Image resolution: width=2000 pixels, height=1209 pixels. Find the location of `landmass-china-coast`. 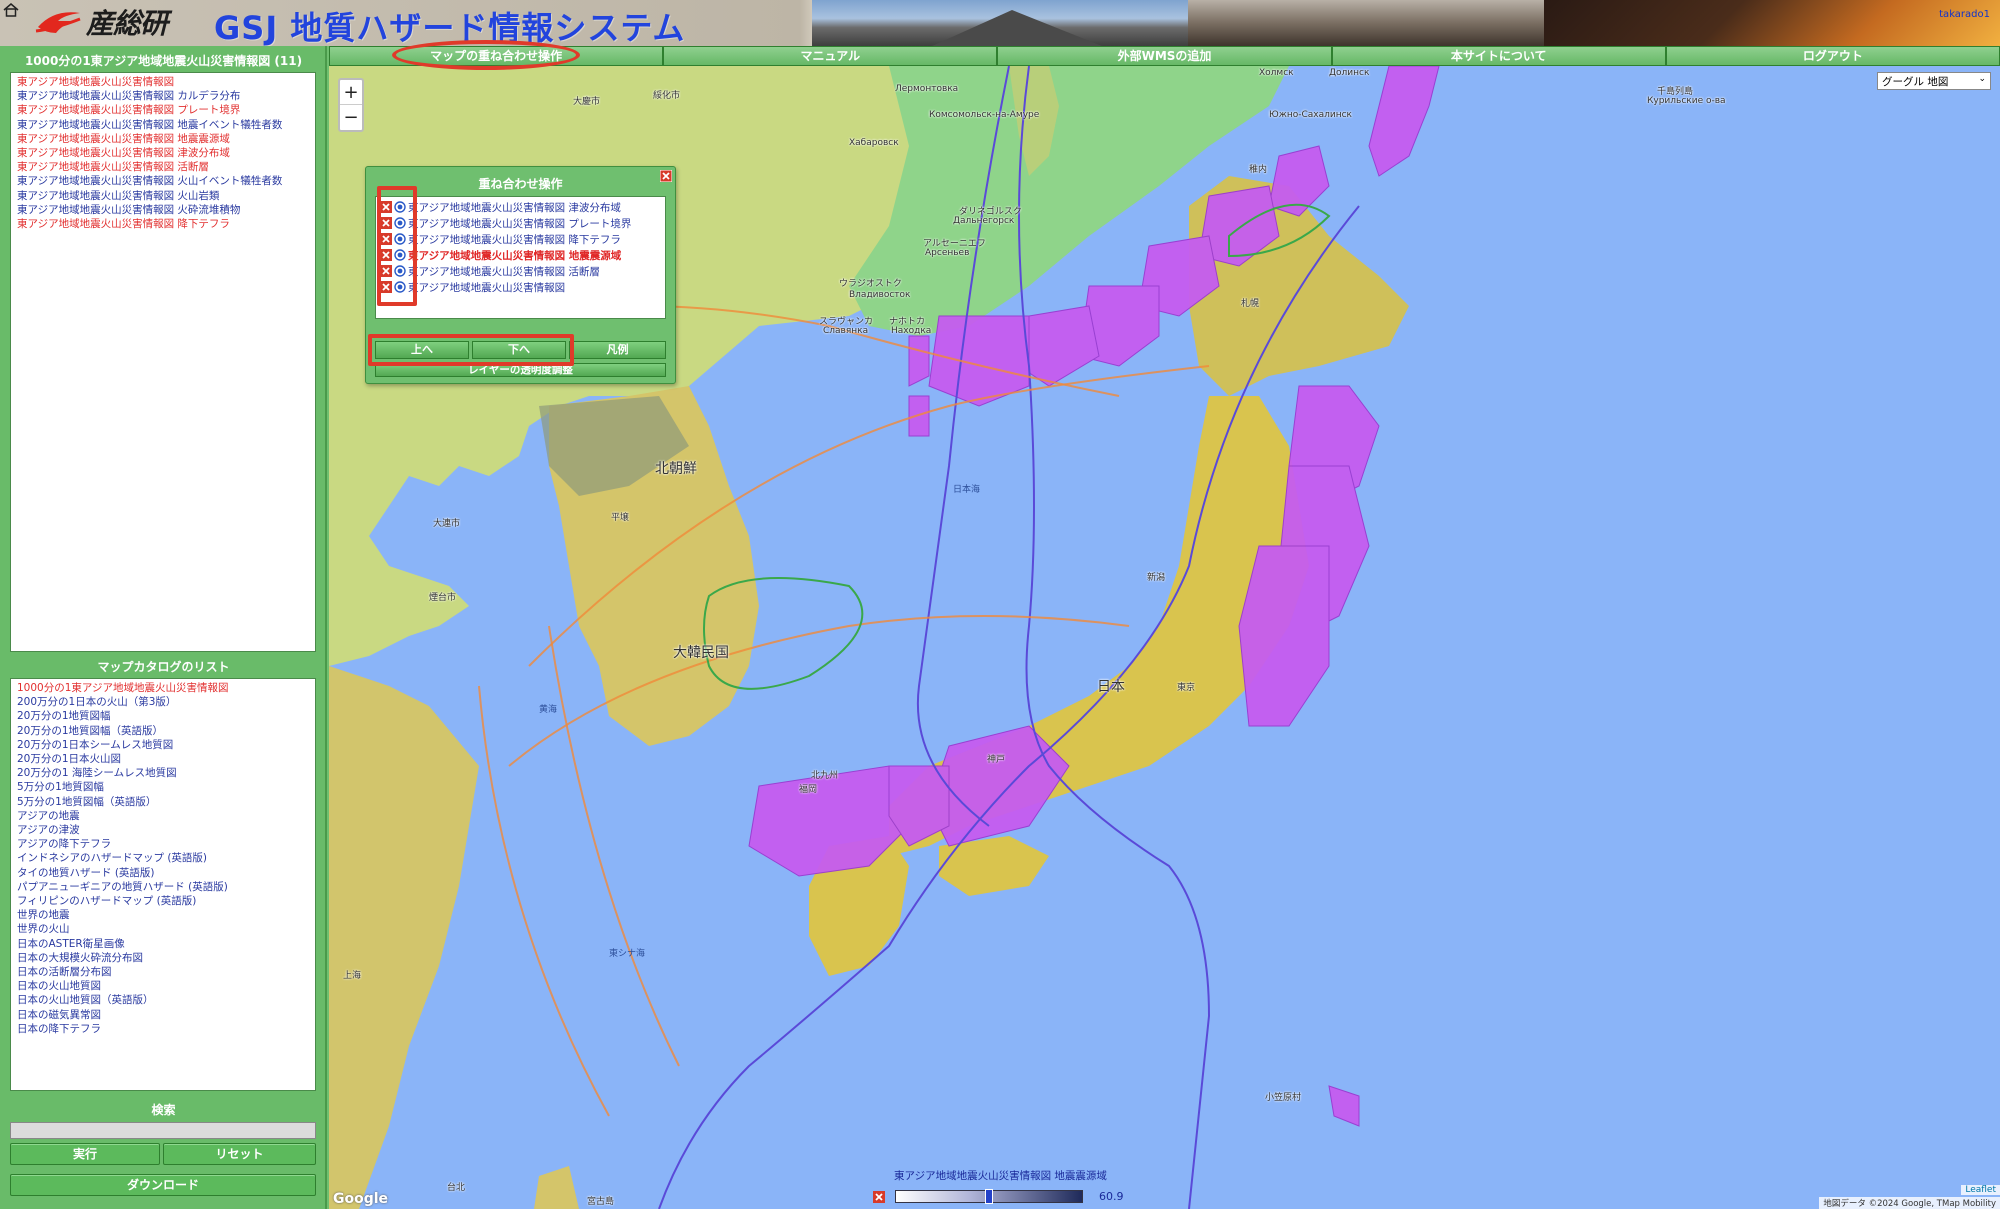

landmass-china-coast is located at coordinates (404, 937).